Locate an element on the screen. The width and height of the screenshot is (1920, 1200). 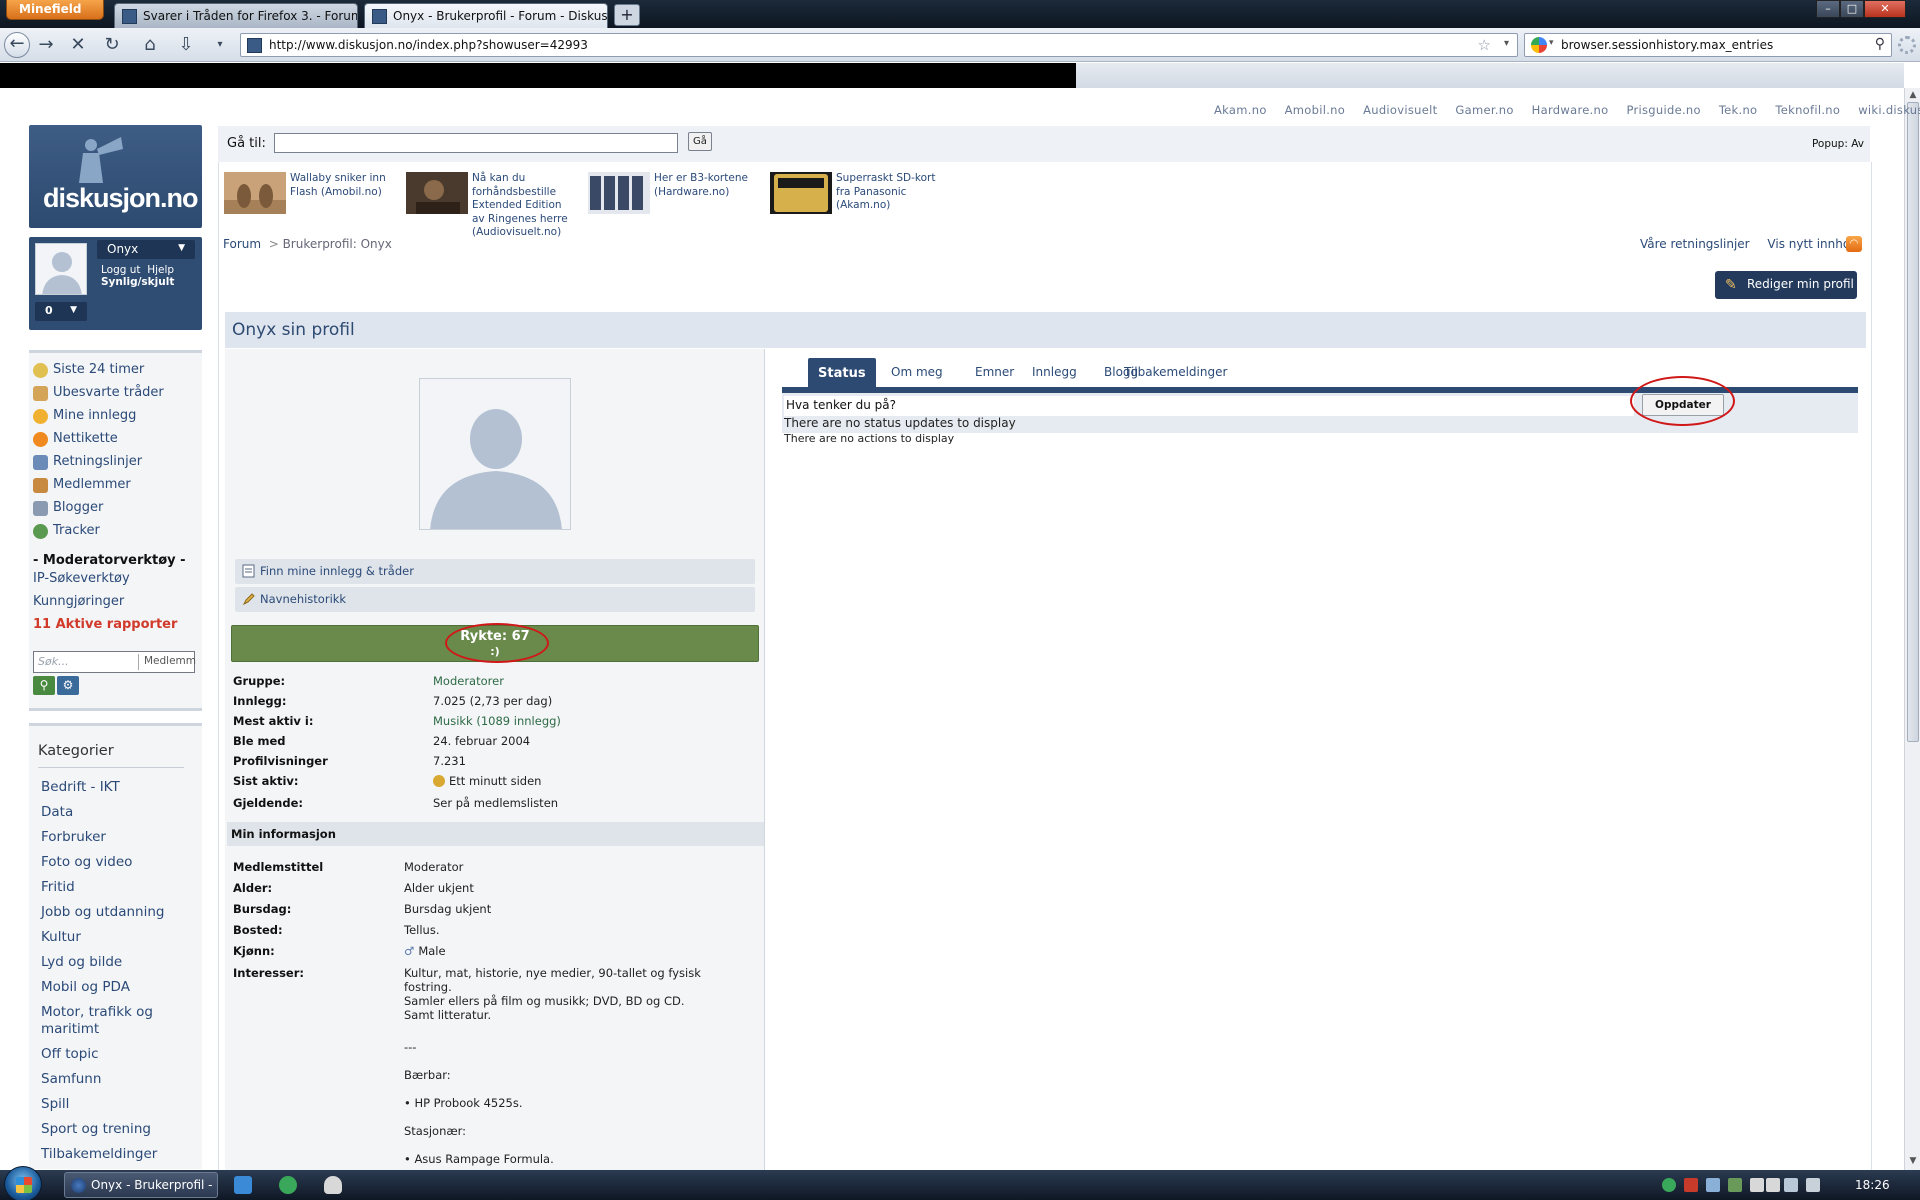
download-button: ⇩ is located at coordinates (186, 45).